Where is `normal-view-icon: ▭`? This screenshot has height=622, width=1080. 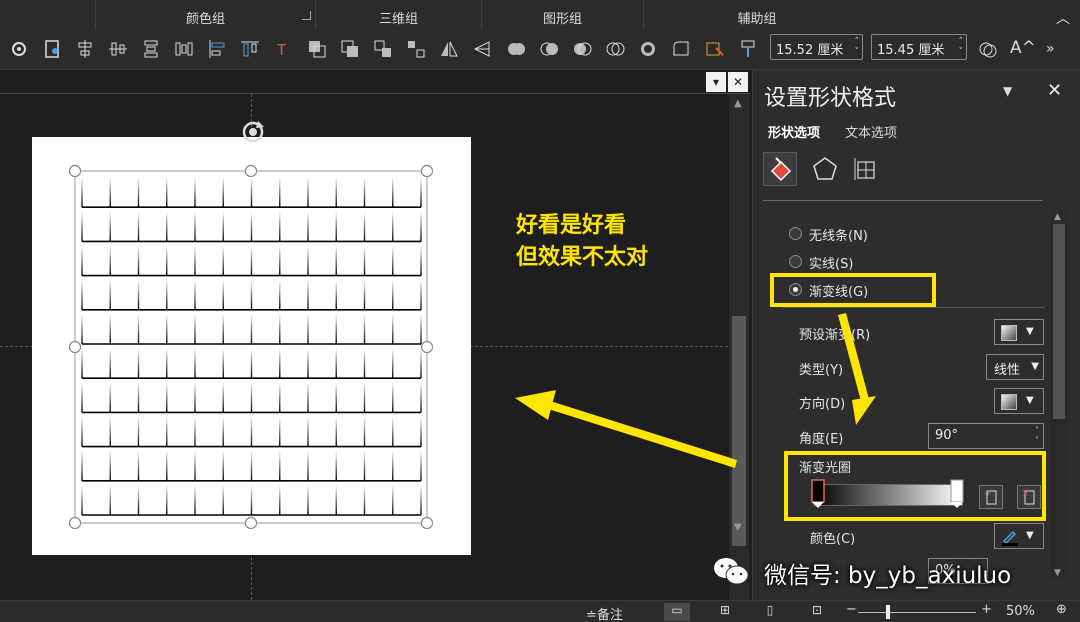
normal-view-icon: ▭ is located at coordinates (677, 612).